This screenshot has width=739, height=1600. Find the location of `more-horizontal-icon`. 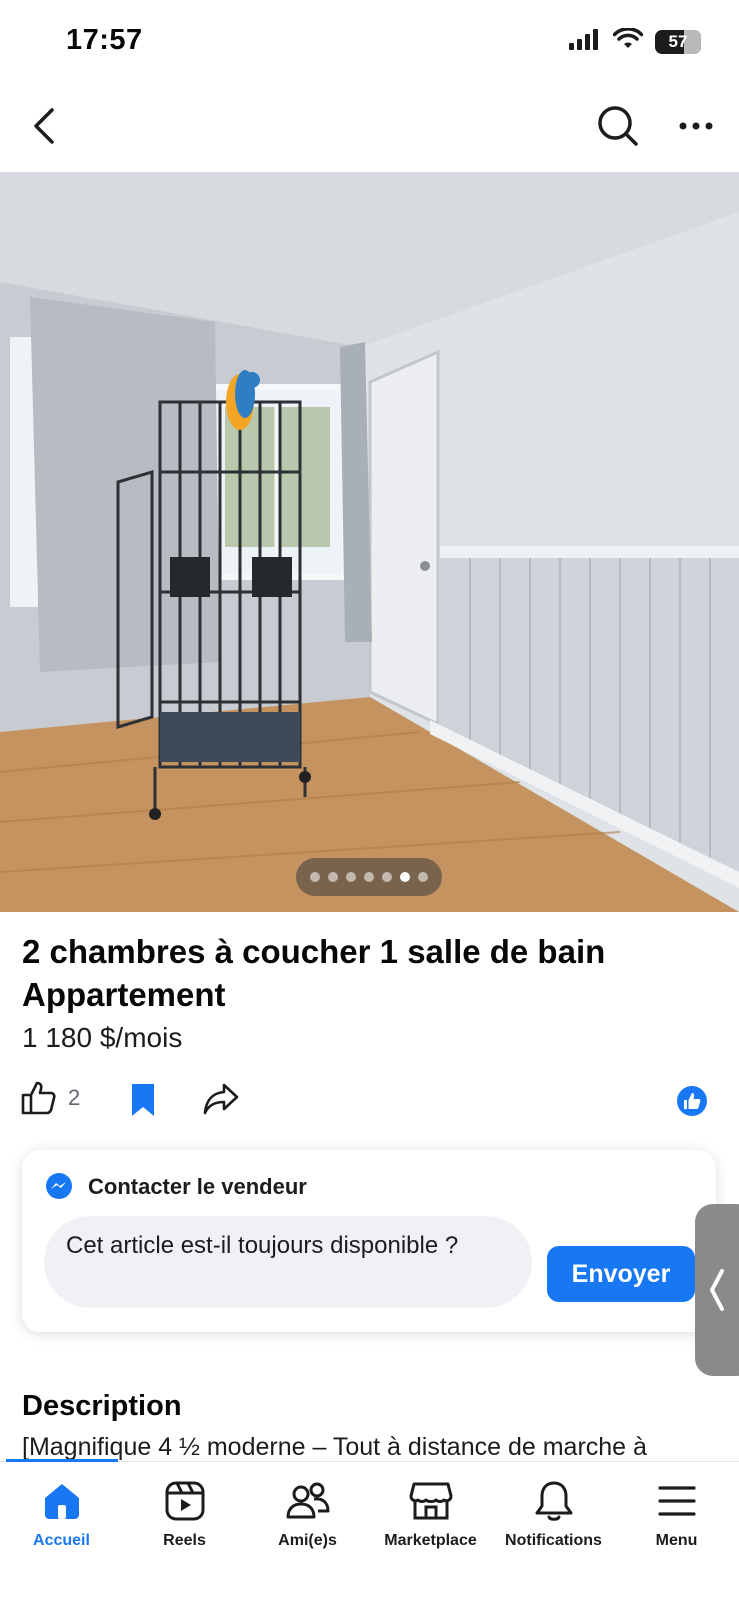

more-horizontal-icon is located at coordinates (696, 126).